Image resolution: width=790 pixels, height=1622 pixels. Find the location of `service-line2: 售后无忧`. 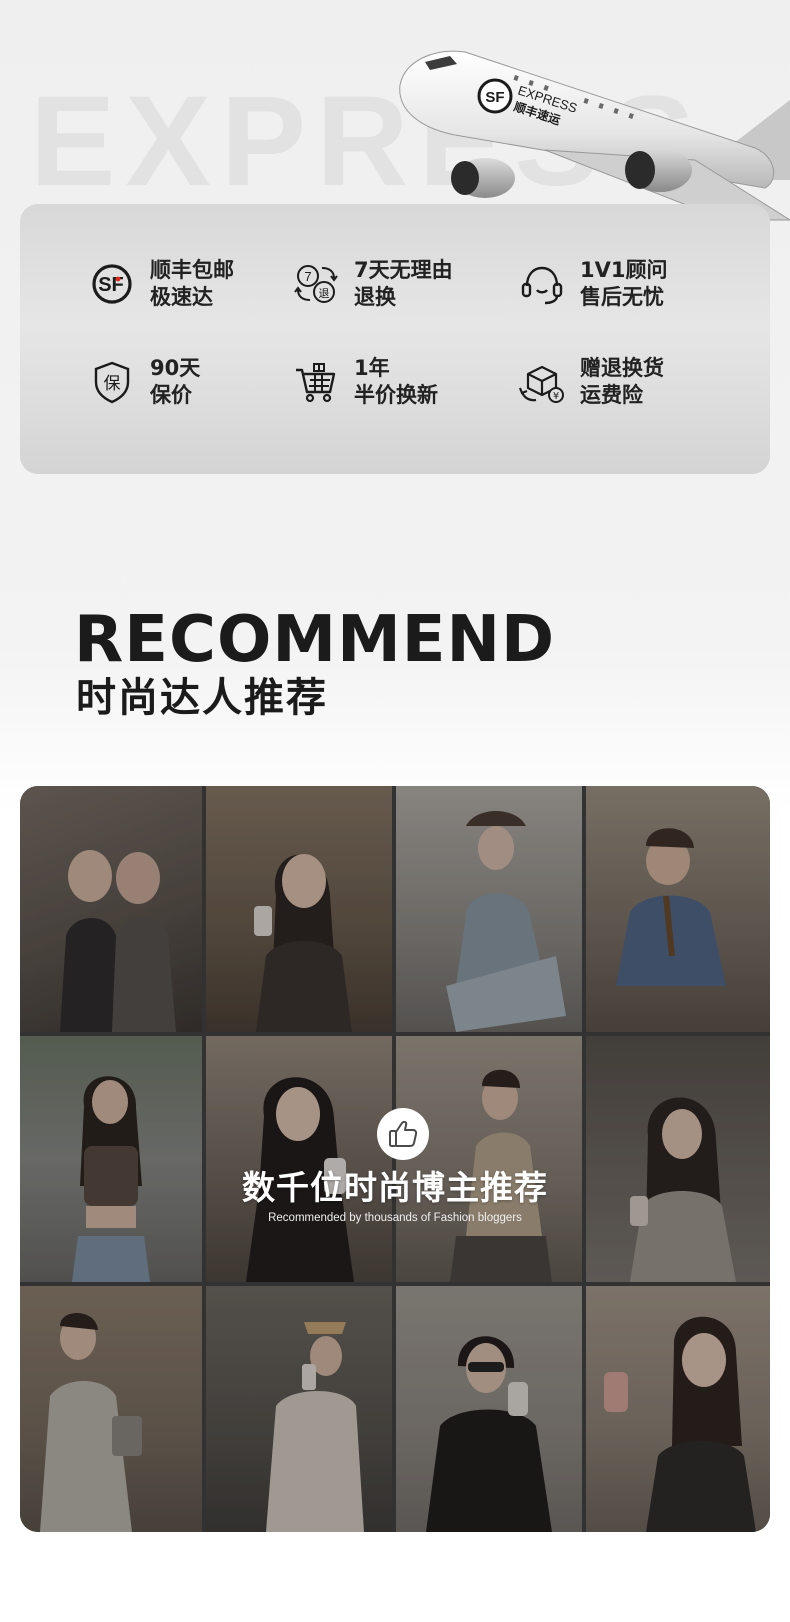

service-line2: 售后无忧 is located at coordinates (622, 297).